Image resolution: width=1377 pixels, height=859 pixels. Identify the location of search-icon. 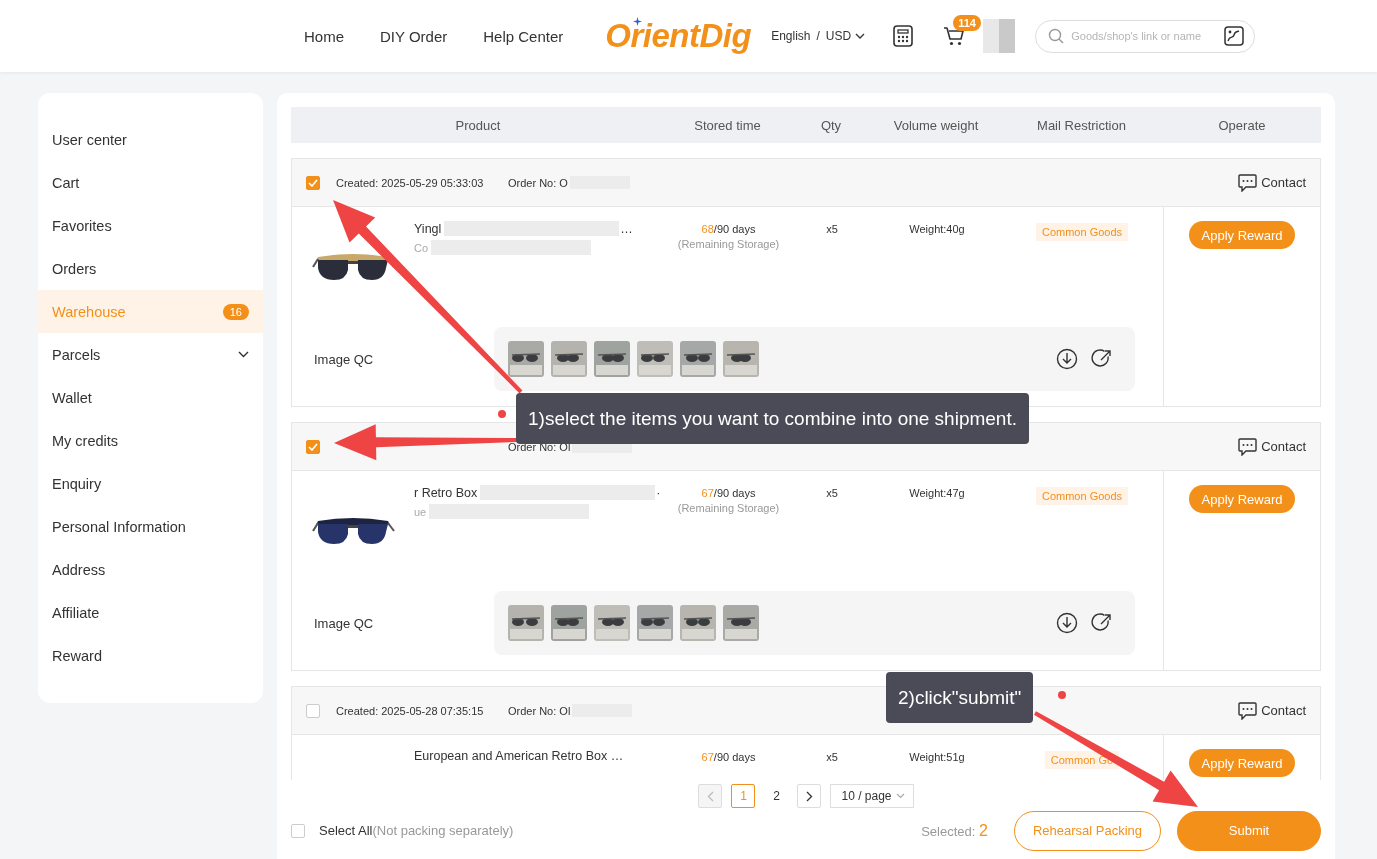
(1056, 36).